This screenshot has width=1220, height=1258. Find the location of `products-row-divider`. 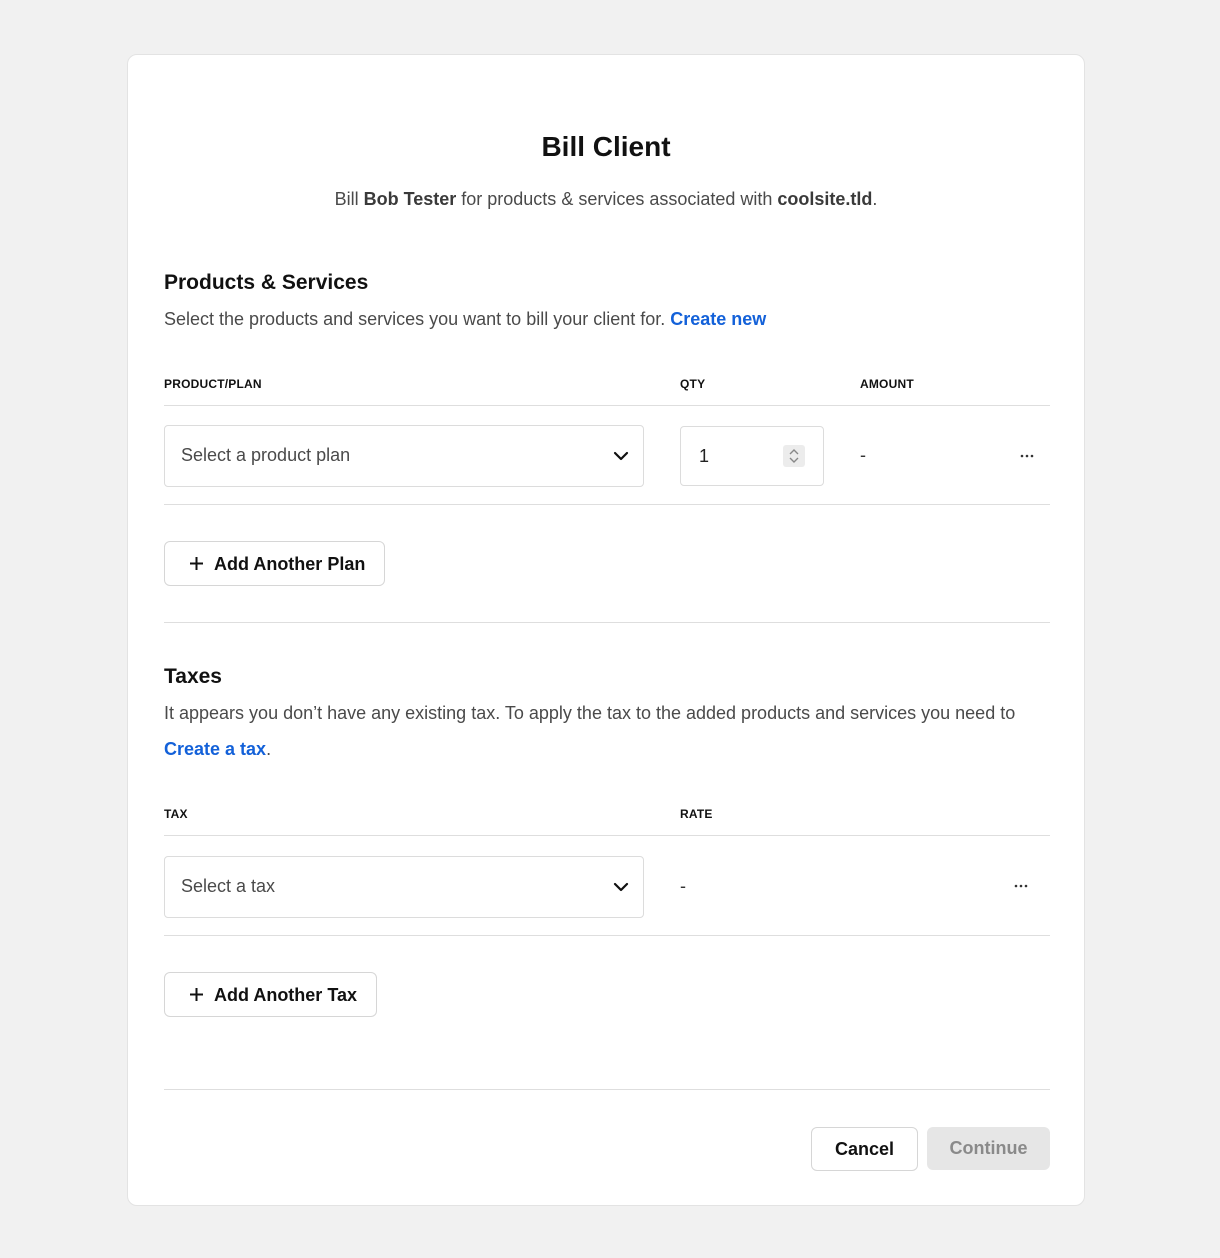

products-row-divider is located at coordinates (607, 504).